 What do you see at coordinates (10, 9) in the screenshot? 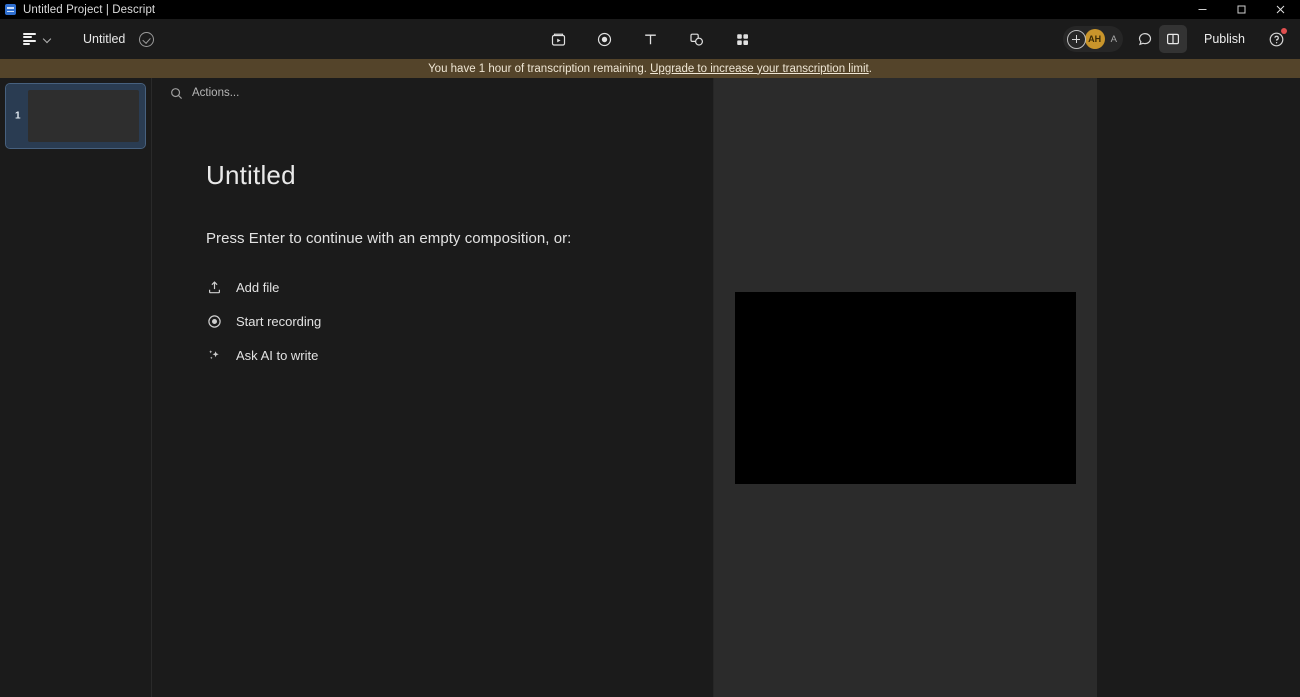
I see `descript-logo-icon` at bounding box center [10, 9].